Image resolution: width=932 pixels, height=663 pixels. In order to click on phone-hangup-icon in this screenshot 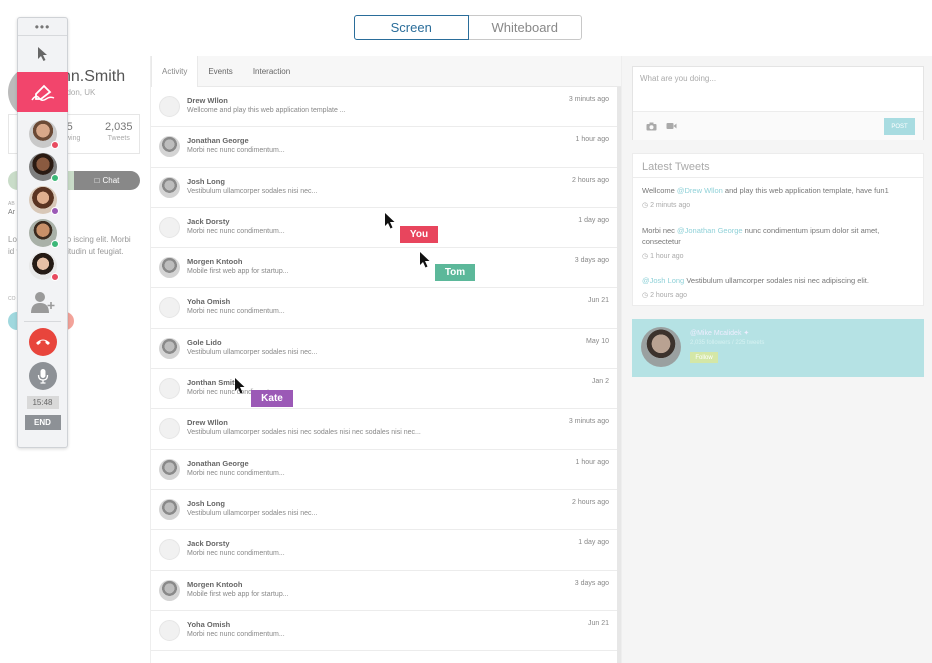, I will do `click(42, 342)`.